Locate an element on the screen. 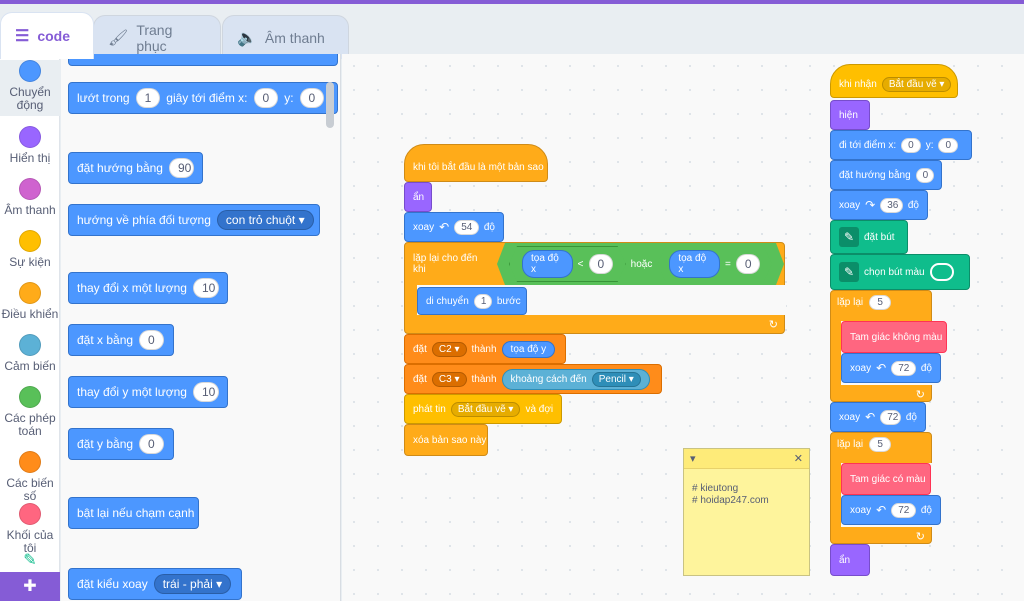 The width and height of the screenshot is (1024, 601). rotation-style-dropdown: trái - phải is located at coordinates (192, 584).